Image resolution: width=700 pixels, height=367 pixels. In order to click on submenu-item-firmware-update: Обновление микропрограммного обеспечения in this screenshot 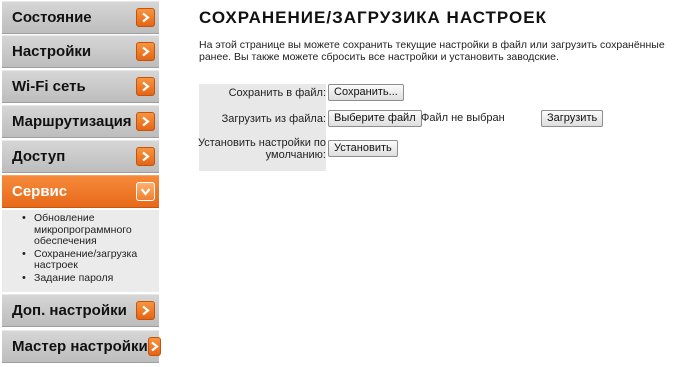, I will do `click(90, 230)`.